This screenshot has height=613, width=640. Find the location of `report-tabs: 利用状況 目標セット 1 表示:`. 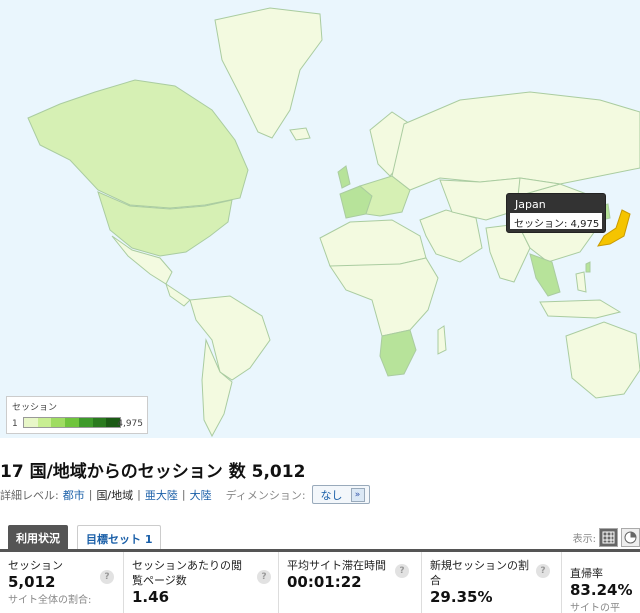

report-tabs: 利用状況 目標セット 1 表示: is located at coordinates (320, 537).